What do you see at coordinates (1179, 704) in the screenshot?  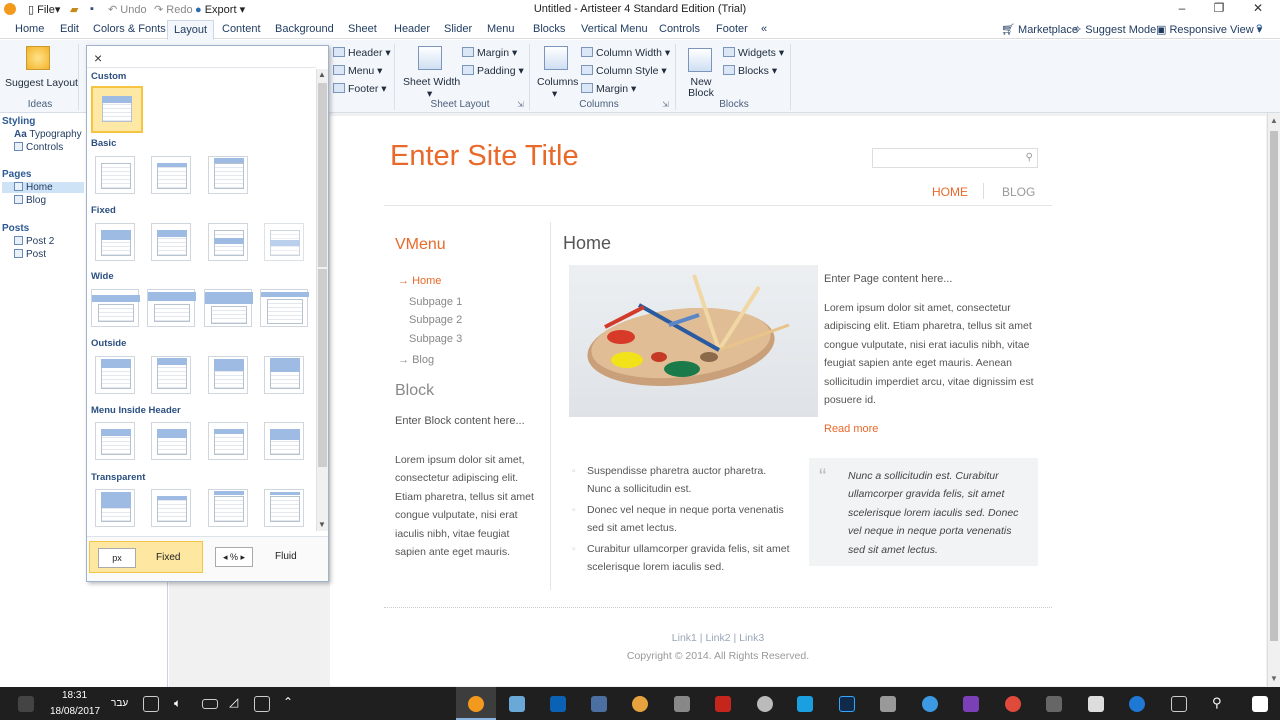 I see `task-view-icon` at bounding box center [1179, 704].